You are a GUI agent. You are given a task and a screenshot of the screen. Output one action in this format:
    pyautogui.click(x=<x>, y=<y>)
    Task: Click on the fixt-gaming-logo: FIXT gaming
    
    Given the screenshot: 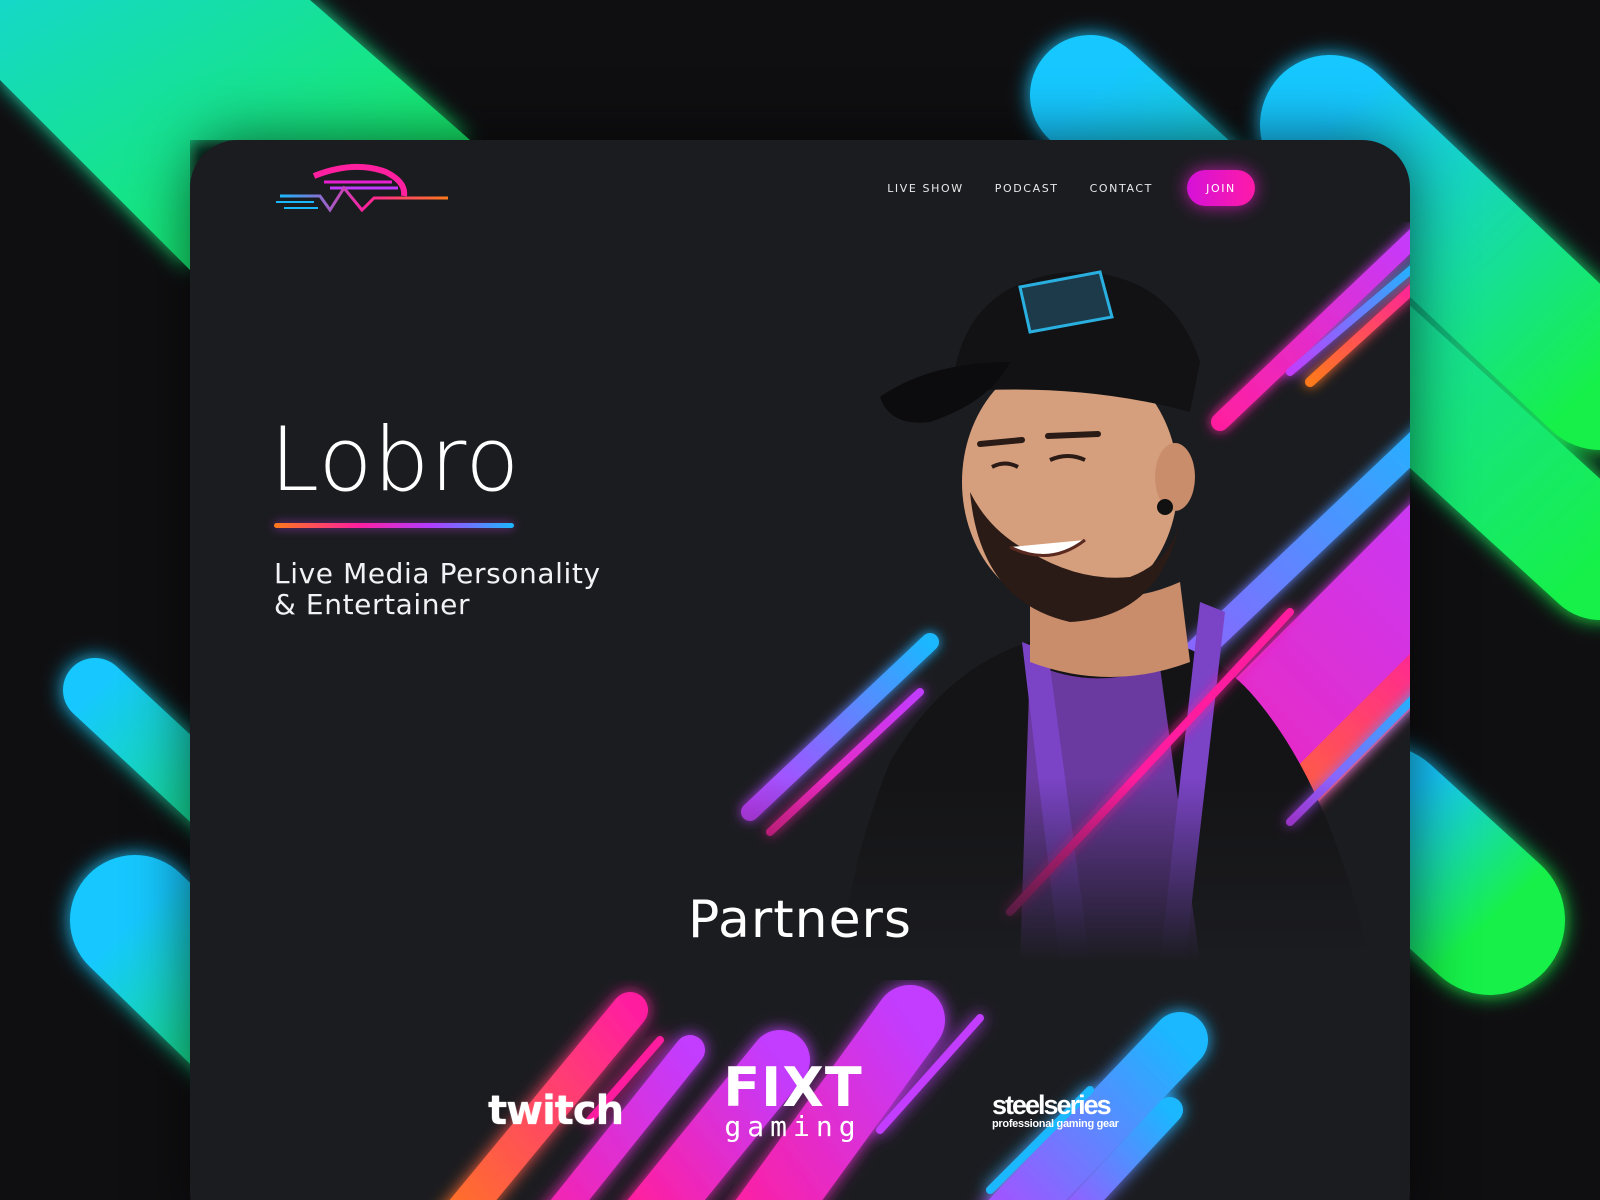 What is the action you would take?
    pyautogui.click(x=793, y=1099)
    